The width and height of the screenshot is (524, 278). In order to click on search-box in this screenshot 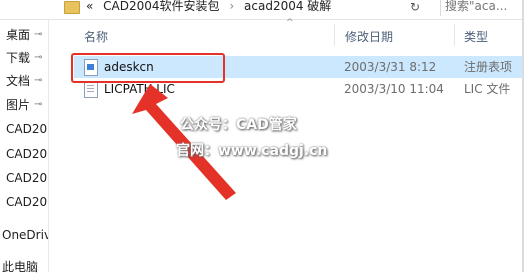, I will do `click(482, 8)`.